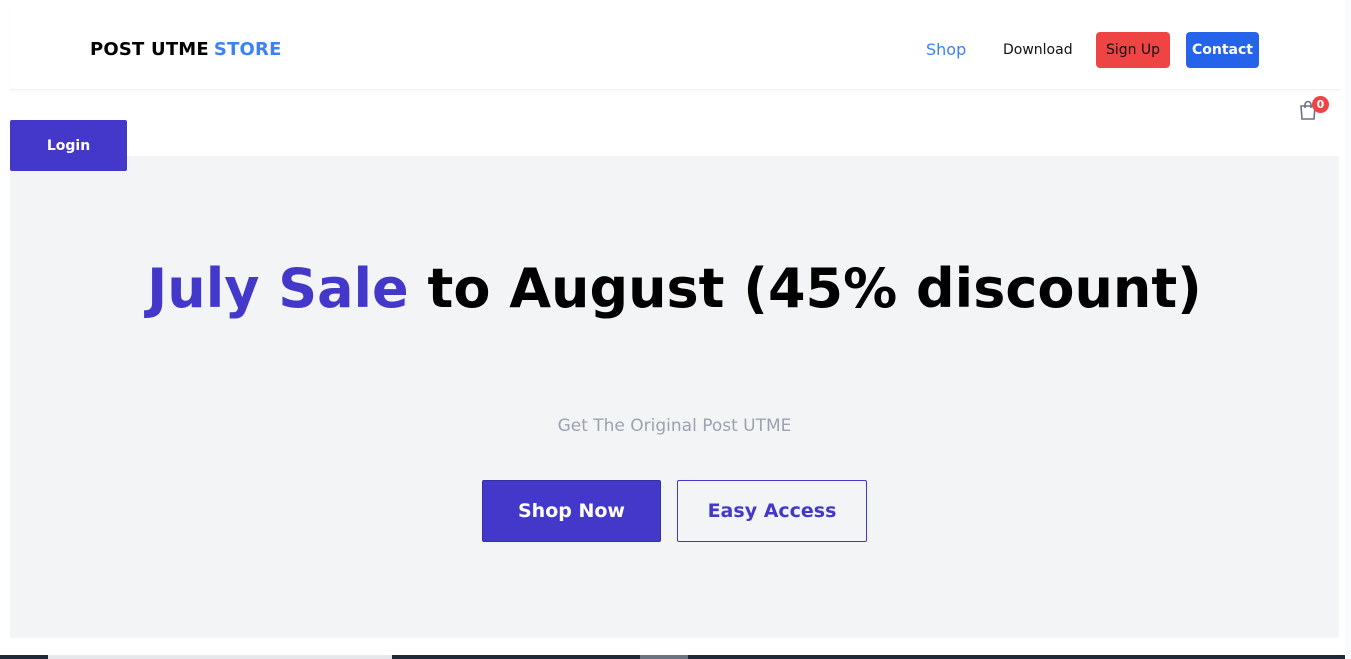  I want to click on hero-title-rest: to August (45% discount), so click(814, 288).